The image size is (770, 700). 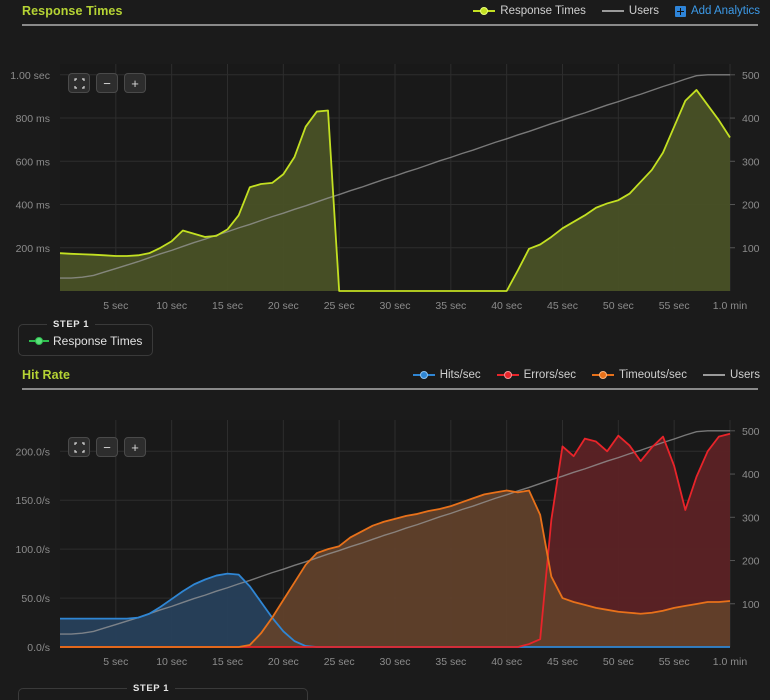 What do you see at coordinates (549, 375) in the screenshot?
I see `legend-label: Errors/sec` at bounding box center [549, 375].